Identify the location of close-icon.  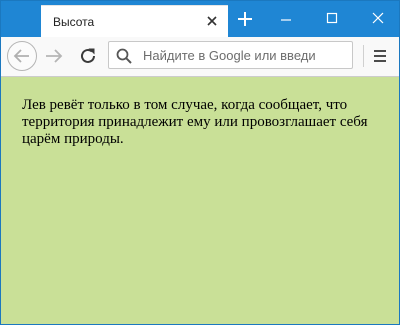
(212, 21).